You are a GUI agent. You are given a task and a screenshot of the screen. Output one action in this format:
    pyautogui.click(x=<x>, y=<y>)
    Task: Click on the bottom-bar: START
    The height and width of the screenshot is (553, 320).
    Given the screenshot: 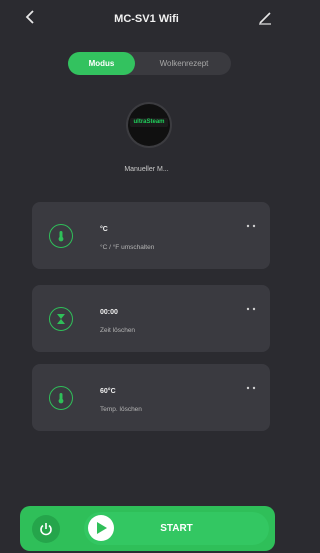 What is the action you would take?
    pyautogui.click(x=147, y=528)
    